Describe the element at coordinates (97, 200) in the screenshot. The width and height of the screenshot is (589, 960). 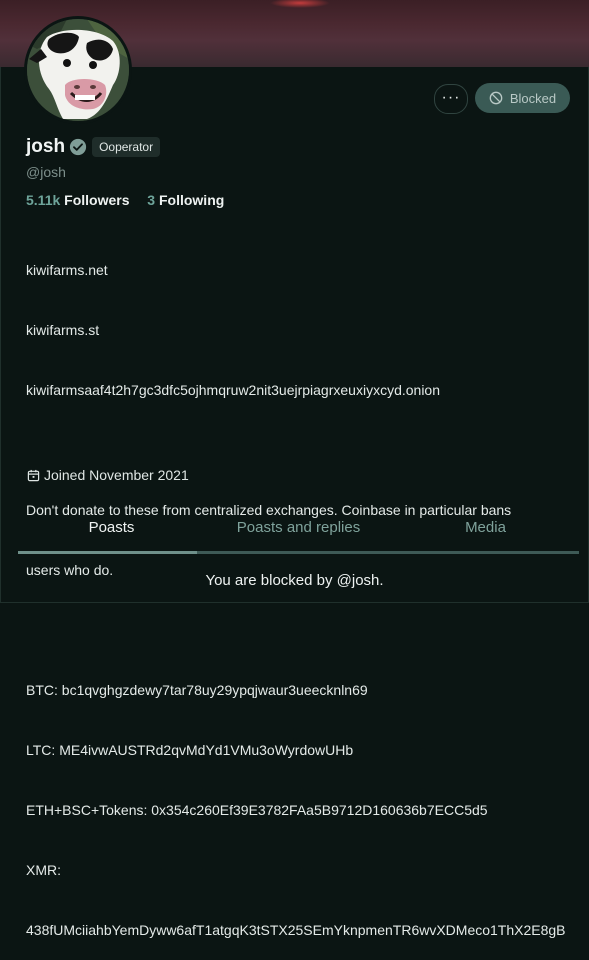
I see `followers-label: Followers` at that location.